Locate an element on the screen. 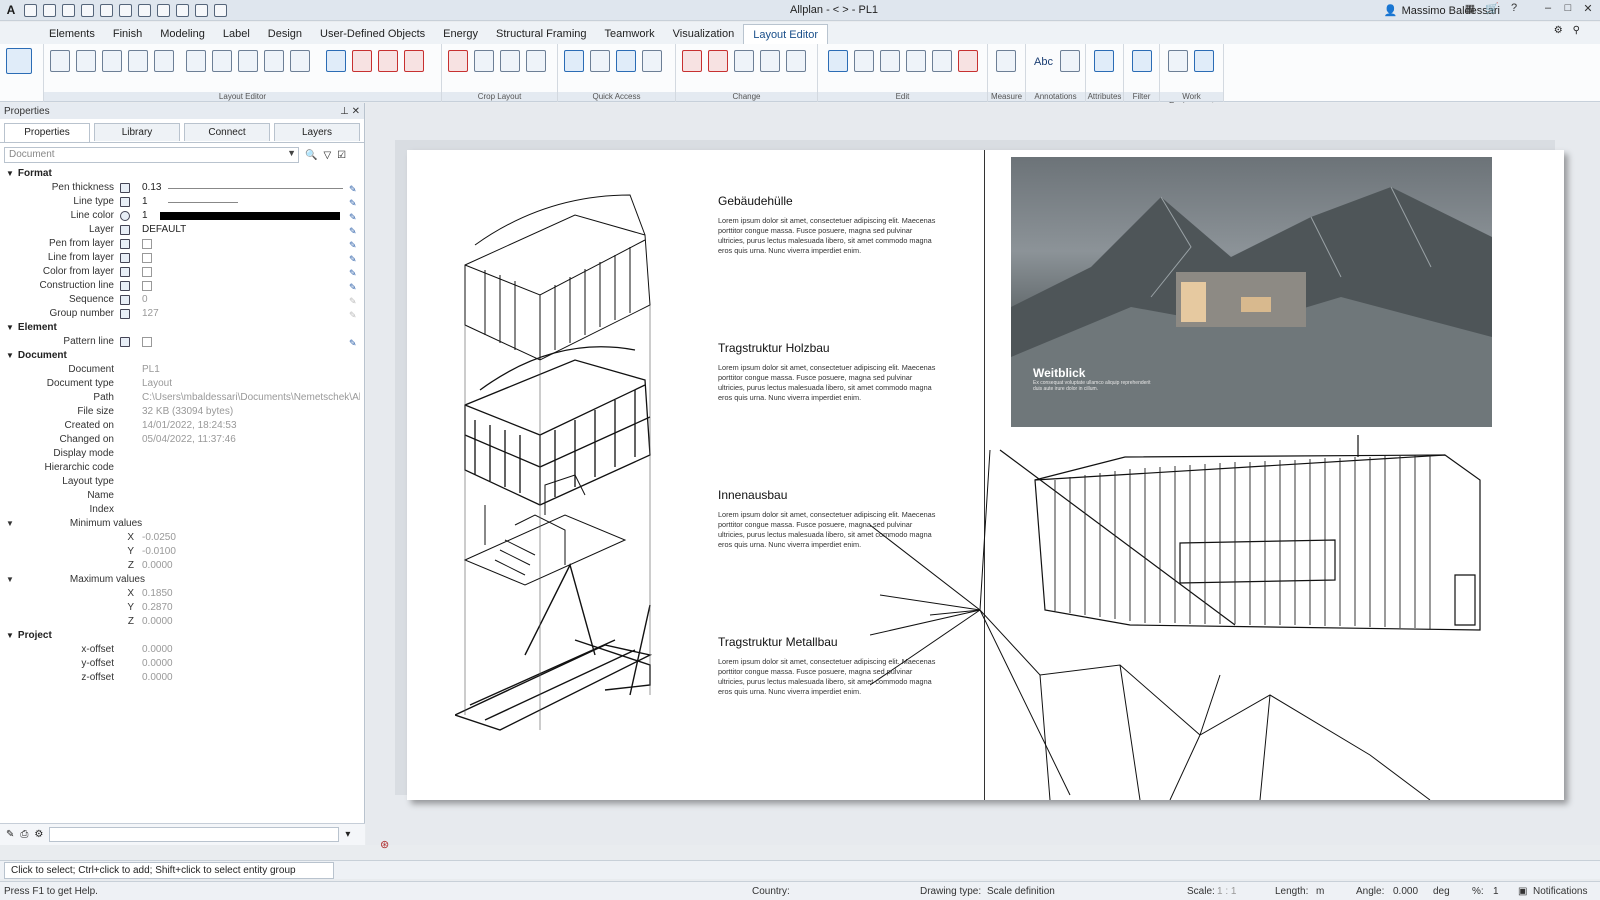 This screenshot has height=900, width=1600. pen-thickness-value: 0.13 is located at coordinates (151, 188).